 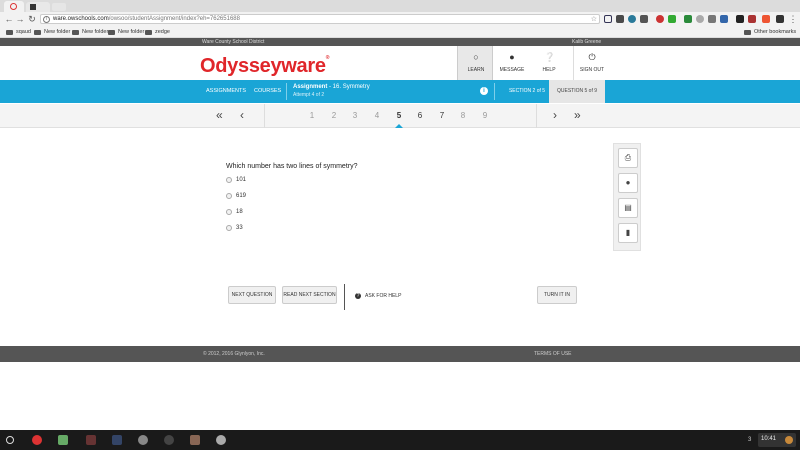 What do you see at coordinates (312, 115) in the screenshot?
I see `page-number: 1` at bounding box center [312, 115].